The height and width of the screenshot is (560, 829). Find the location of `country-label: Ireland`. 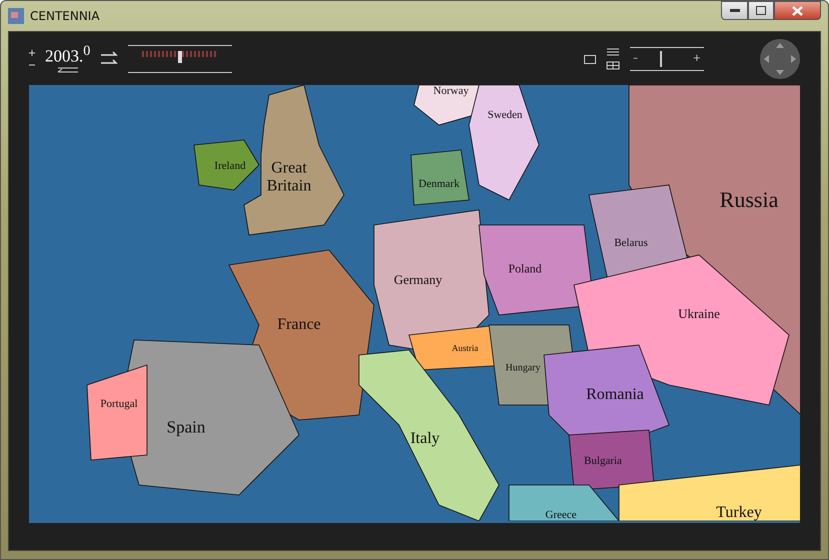

country-label: Ireland is located at coordinates (230, 166).